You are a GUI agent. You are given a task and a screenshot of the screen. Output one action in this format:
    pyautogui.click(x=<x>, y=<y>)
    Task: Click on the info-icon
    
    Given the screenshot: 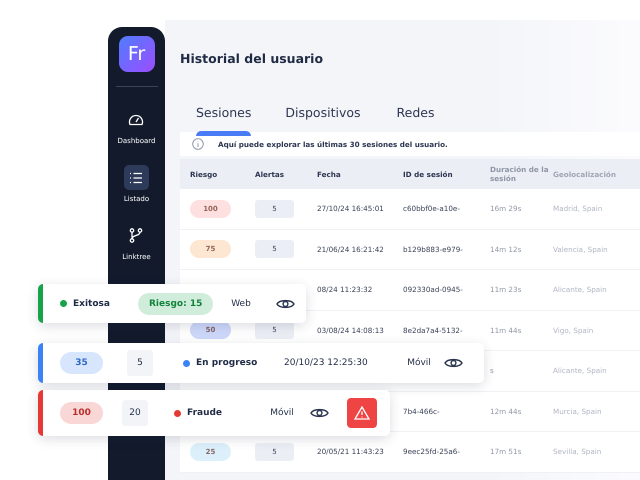 What is the action you would take?
    pyautogui.click(x=198, y=144)
    